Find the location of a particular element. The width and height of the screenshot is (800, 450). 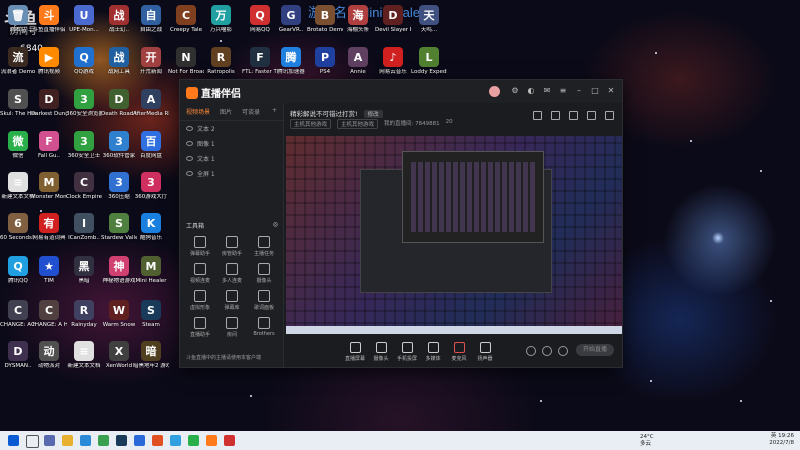

desktop-shortcut: D Death Road to Canada is located at coordinates (119, 103).